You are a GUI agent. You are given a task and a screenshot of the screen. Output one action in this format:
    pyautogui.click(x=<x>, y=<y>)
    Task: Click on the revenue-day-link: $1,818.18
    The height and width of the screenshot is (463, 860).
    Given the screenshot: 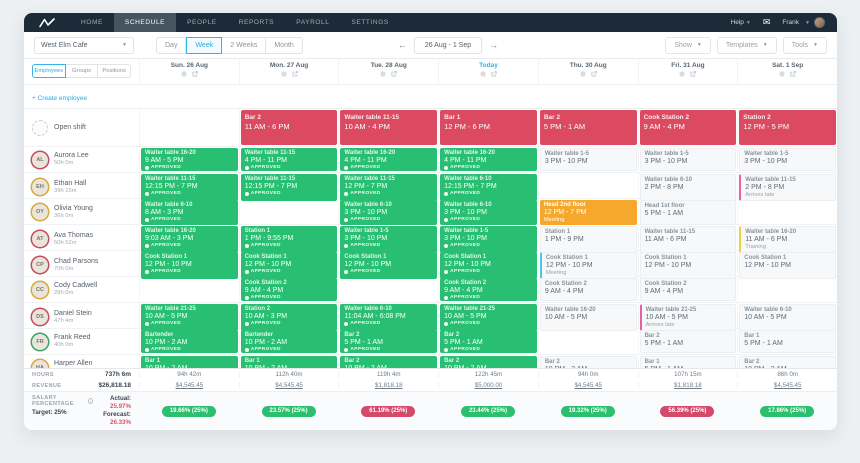 What is the action you would take?
    pyautogui.click(x=388, y=385)
    